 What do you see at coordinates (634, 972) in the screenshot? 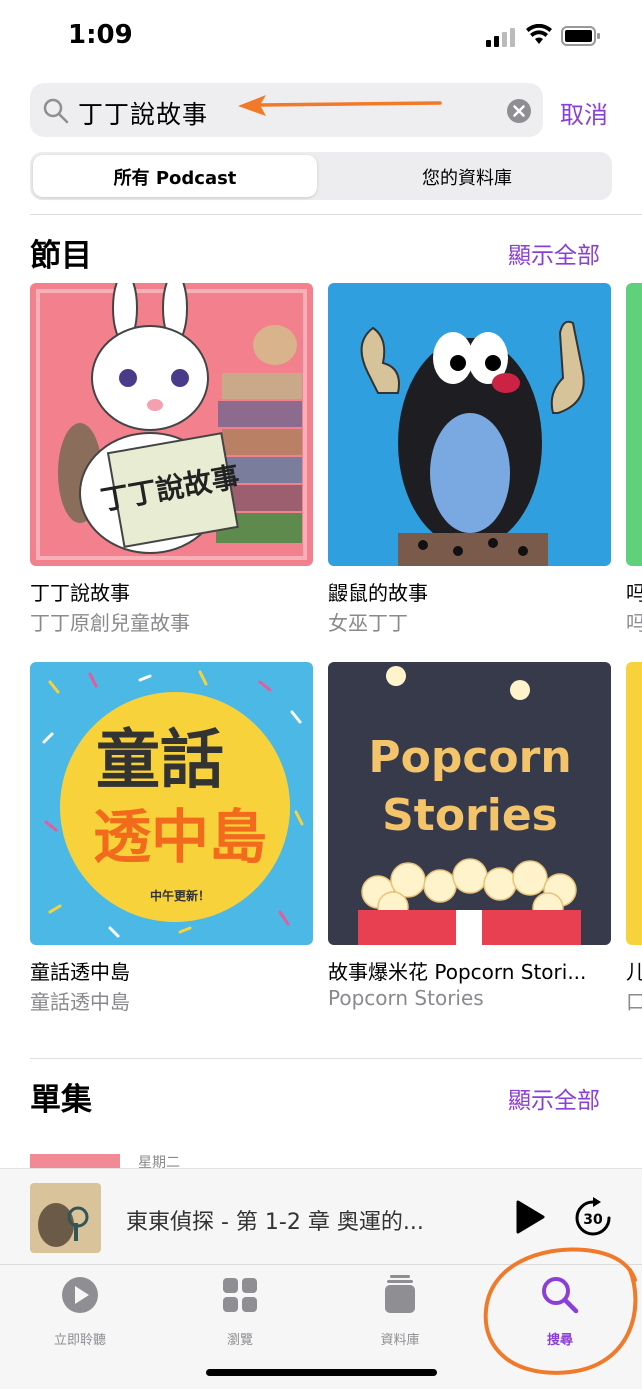
I see `show-title: 儿` at bounding box center [634, 972].